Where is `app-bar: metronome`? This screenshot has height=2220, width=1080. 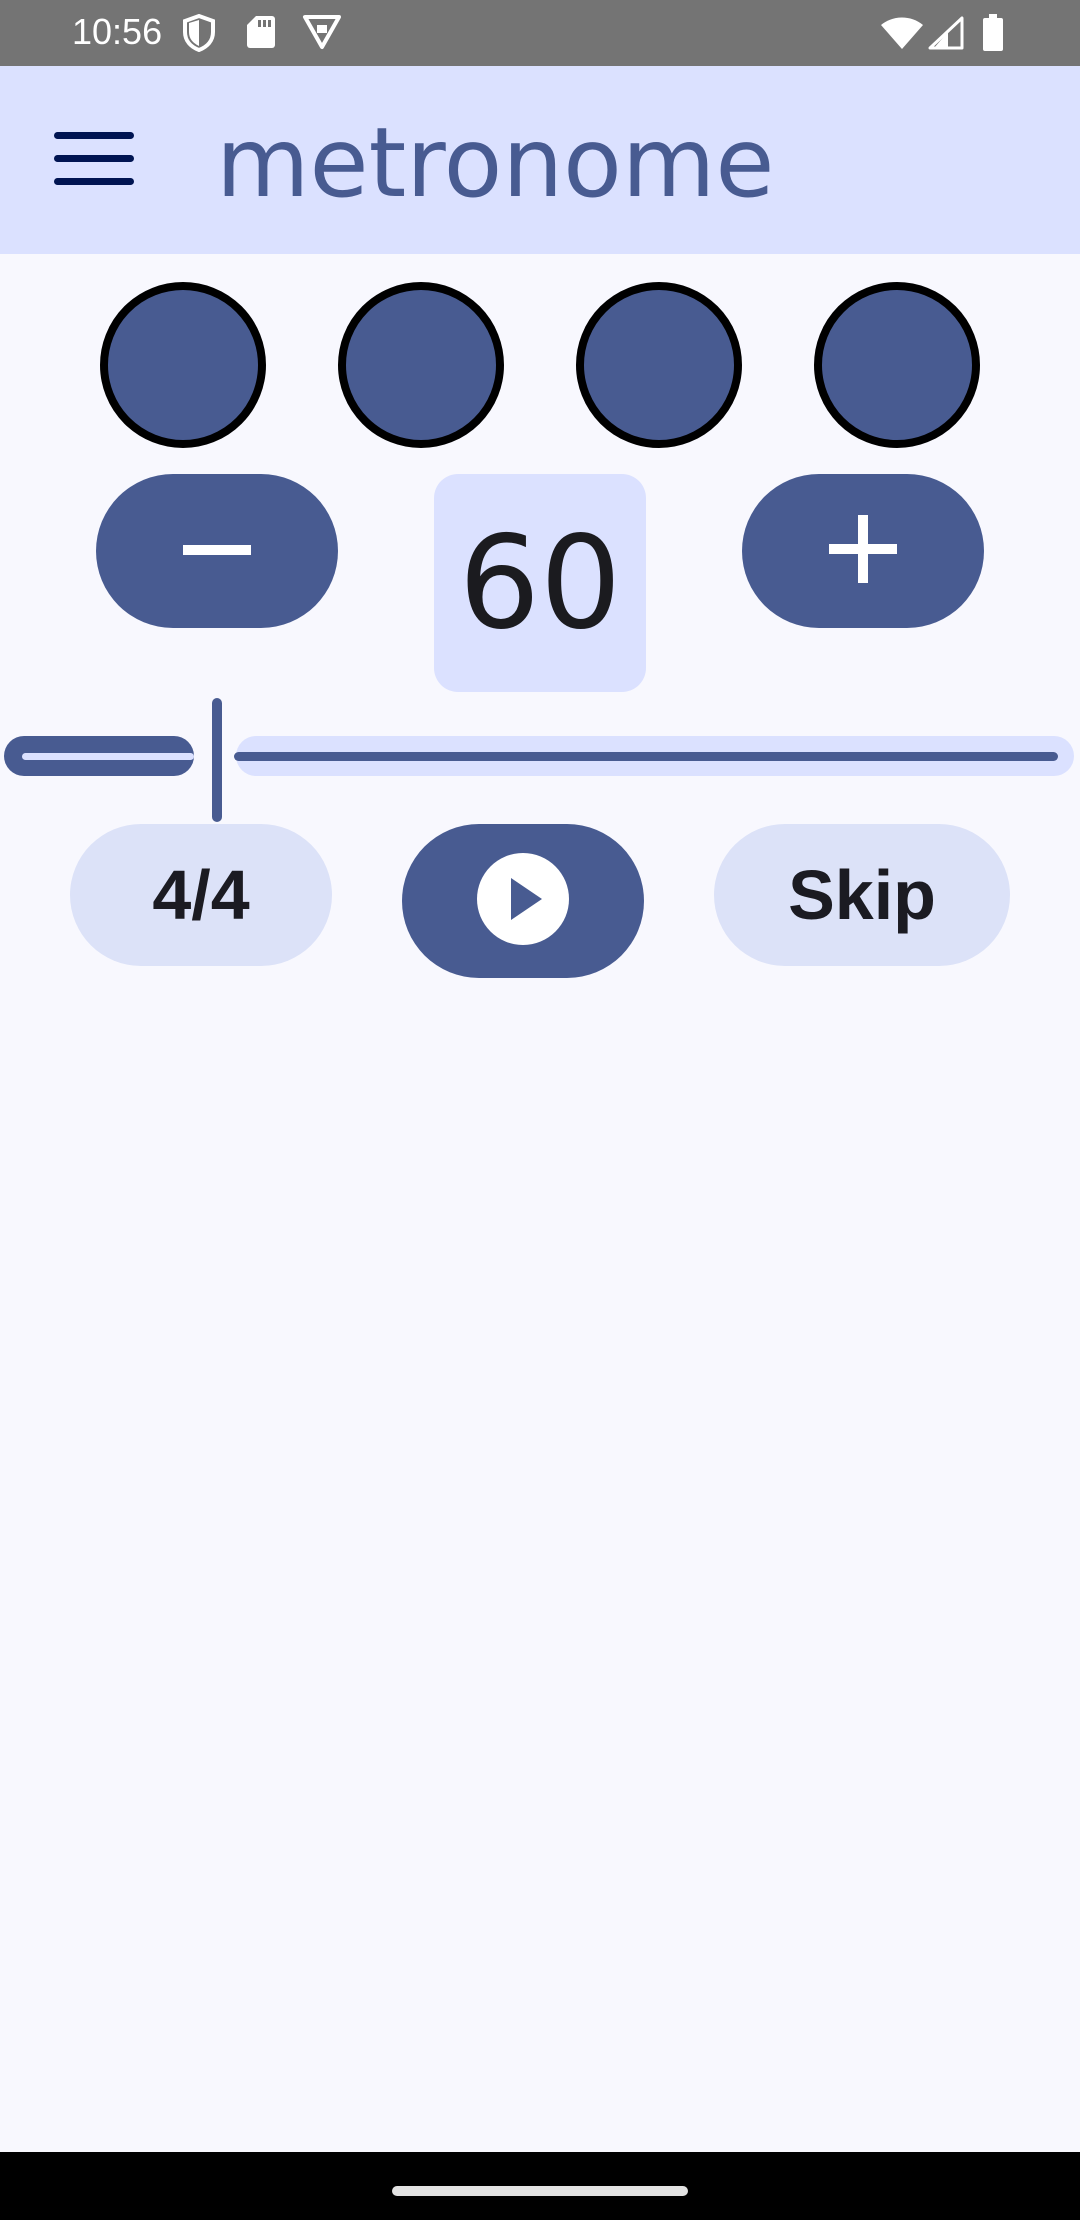
app-bar: metronome is located at coordinates (540, 160).